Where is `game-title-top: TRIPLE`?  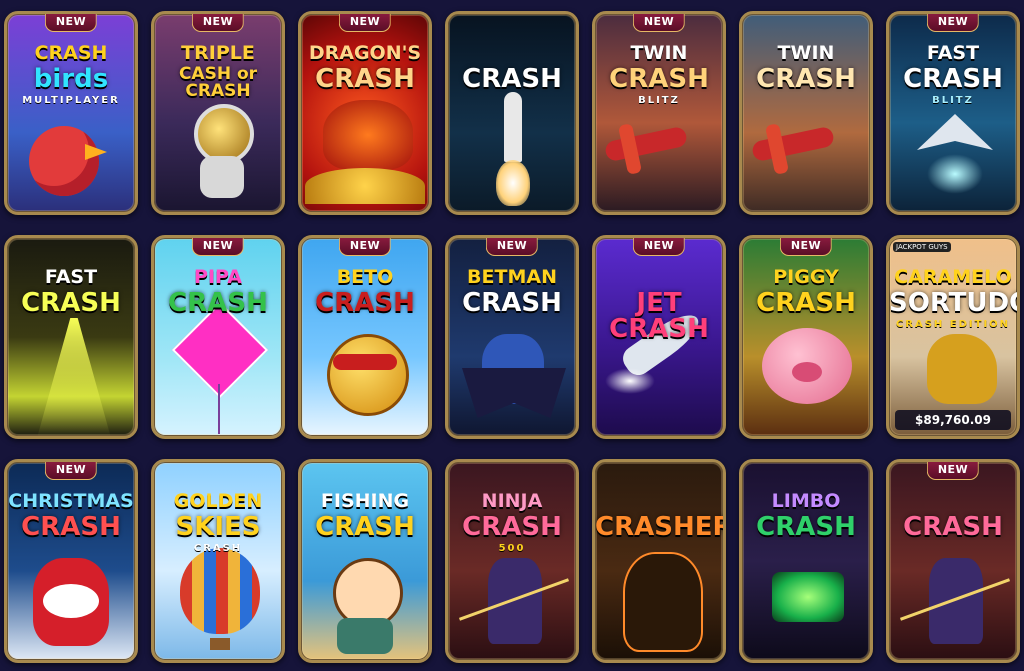 game-title-top: TRIPLE is located at coordinates (218, 53).